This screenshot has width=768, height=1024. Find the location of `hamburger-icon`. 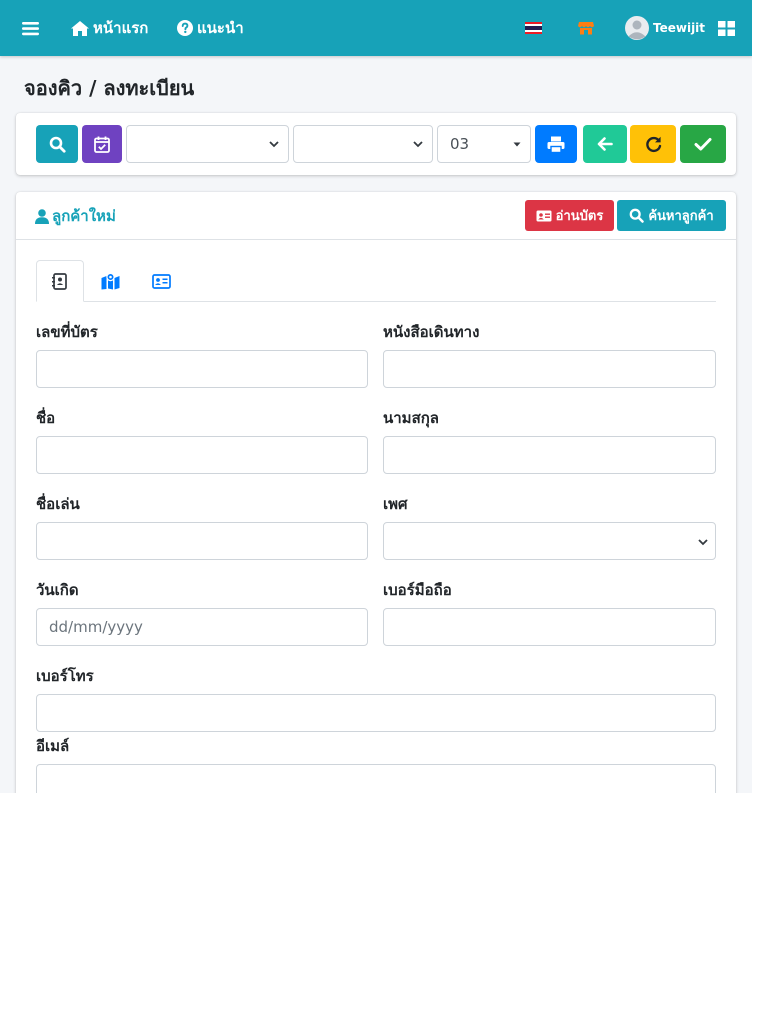

hamburger-icon is located at coordinates (30, 28).